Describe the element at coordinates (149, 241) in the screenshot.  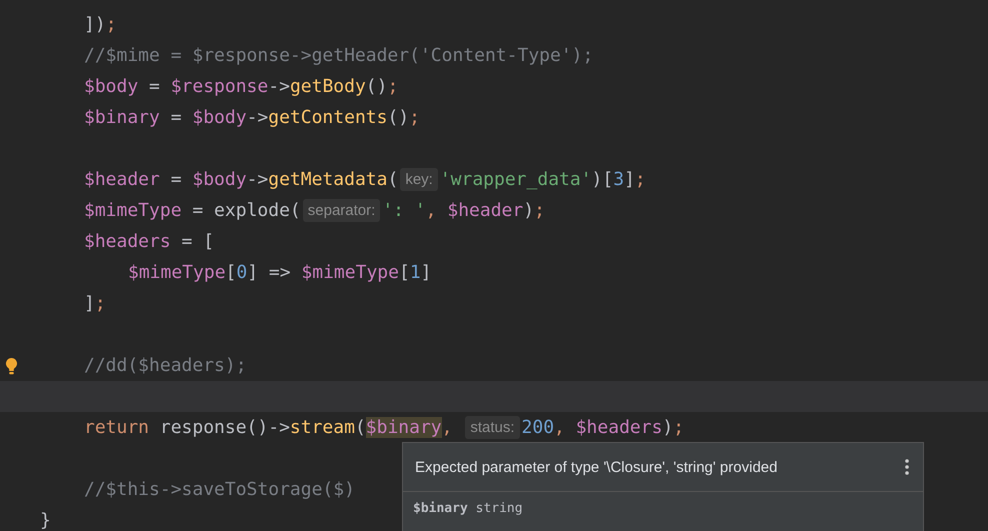
I see `code-text: $headers = [` at that location.